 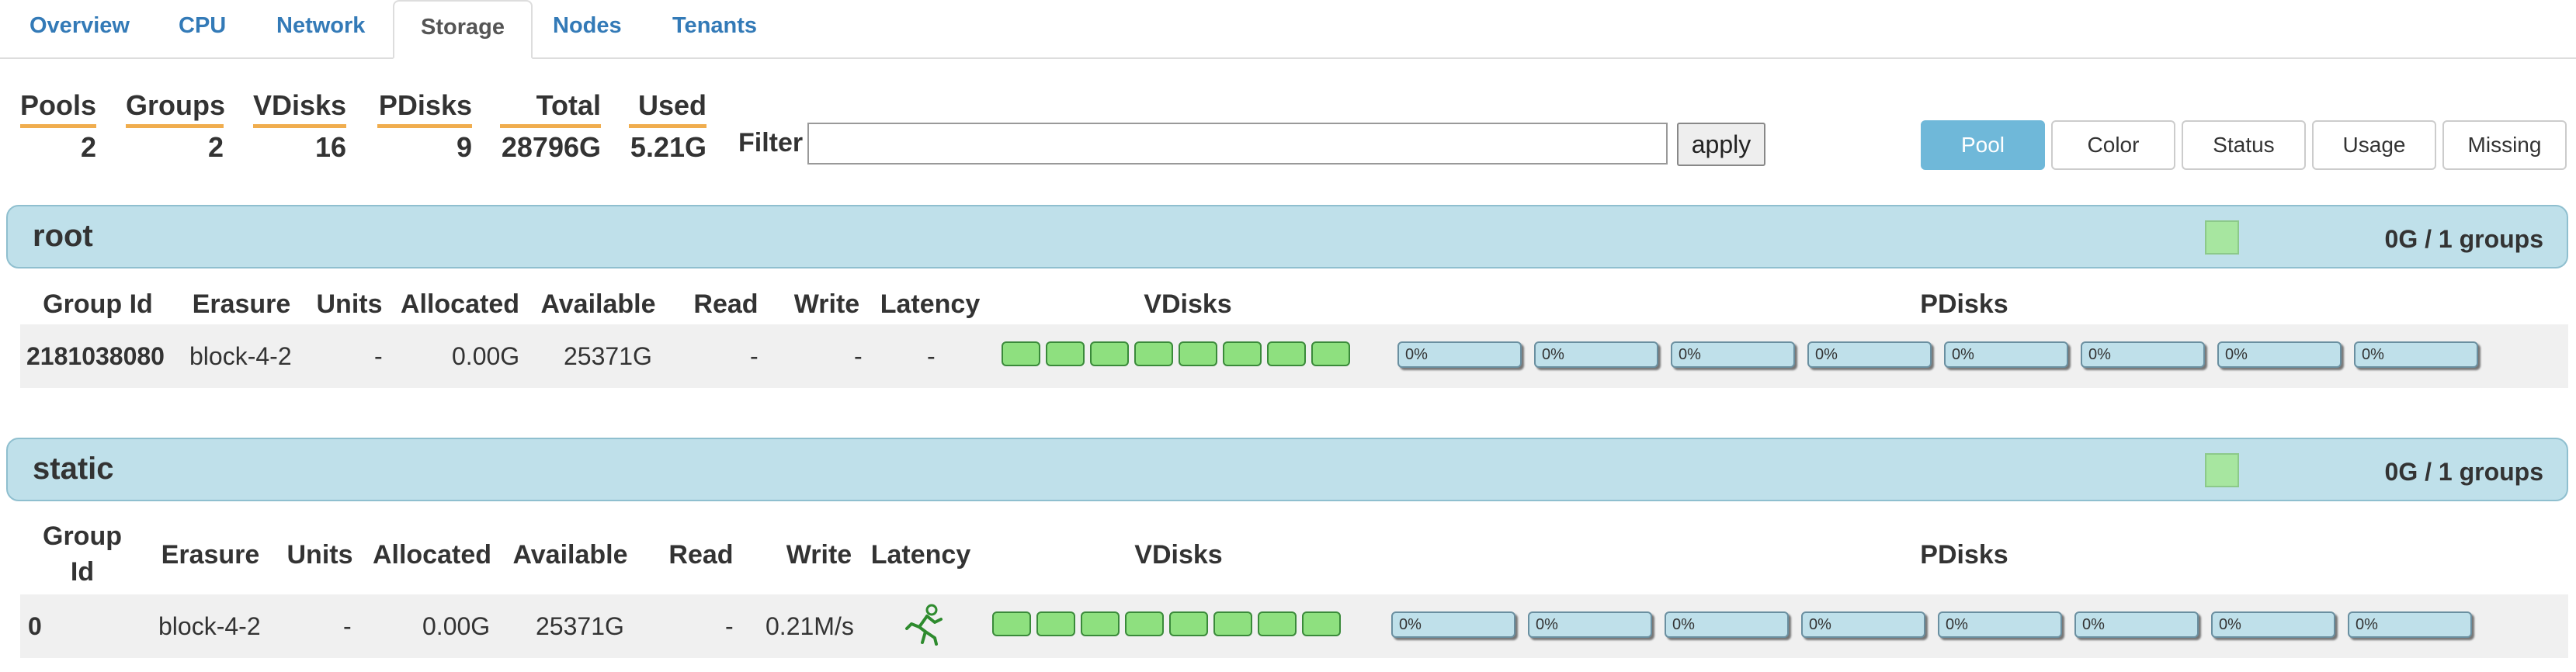 I want to click on view-pool-button: Pool, so click(x=1983, y=145).